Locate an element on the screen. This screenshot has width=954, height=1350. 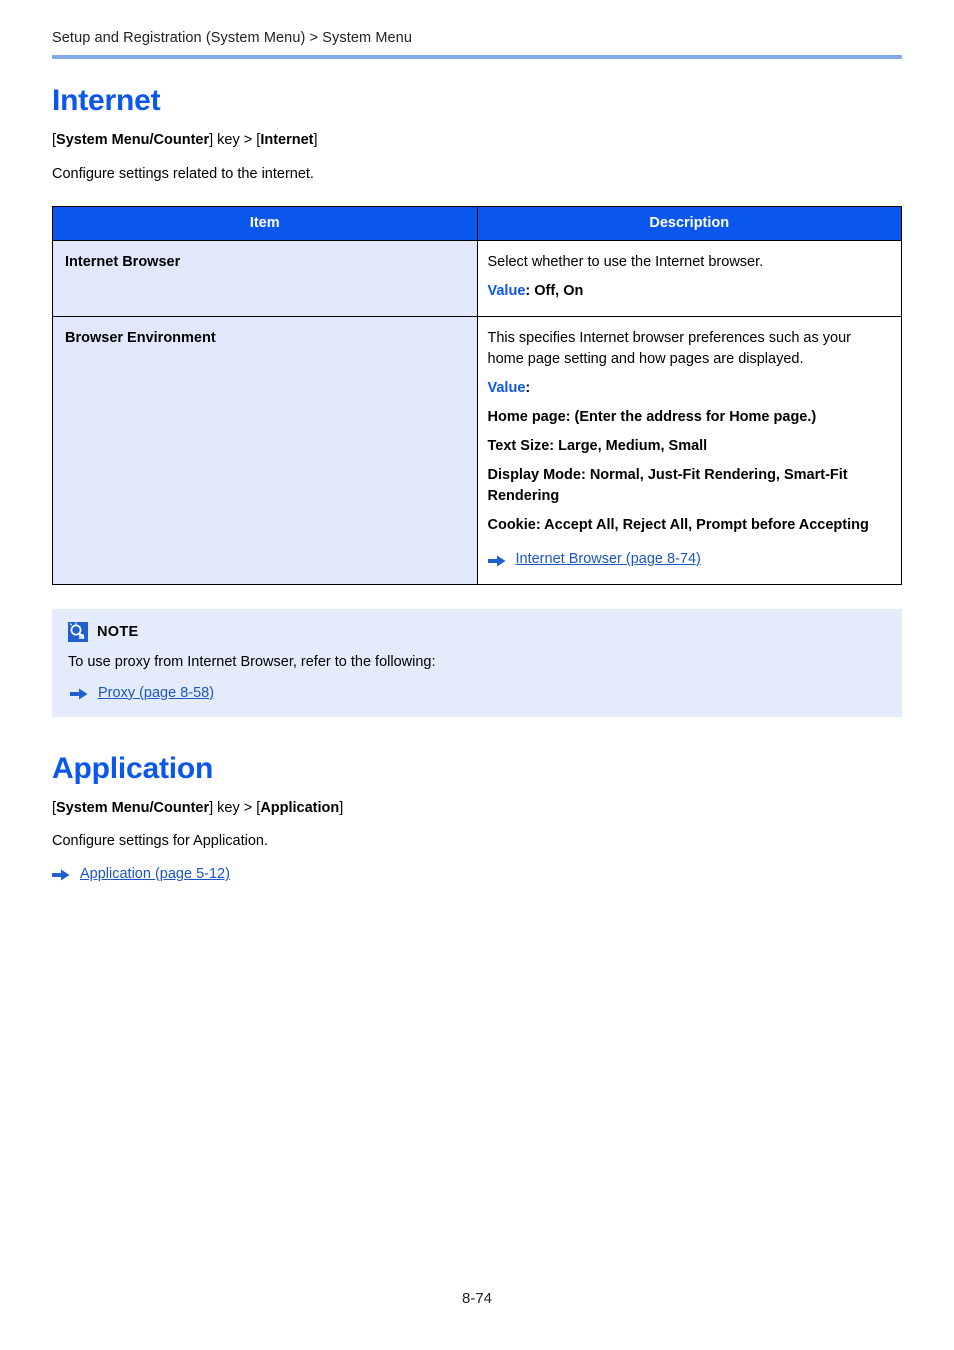
note-header: NOTE is located at coordinates (477, 632).